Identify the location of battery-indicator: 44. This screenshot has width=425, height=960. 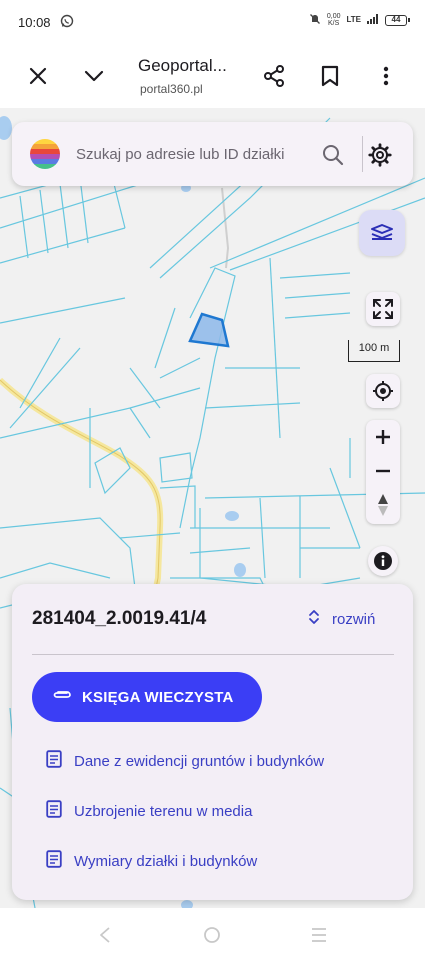
(397, 20).